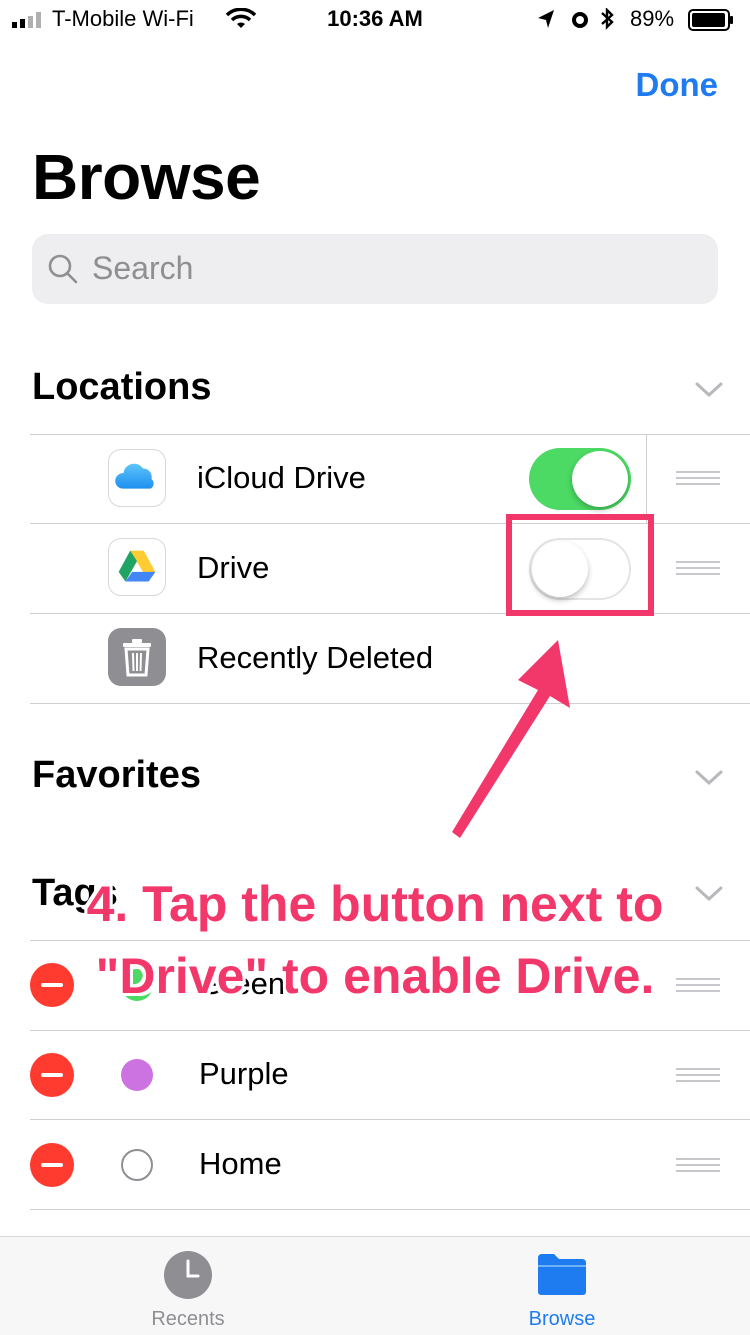 The image size is (750, 1335). What do you see at coordinates (233, 567) in the screenshot?
I see `location-label-drive: Drive` at bounding box center [233, 567].